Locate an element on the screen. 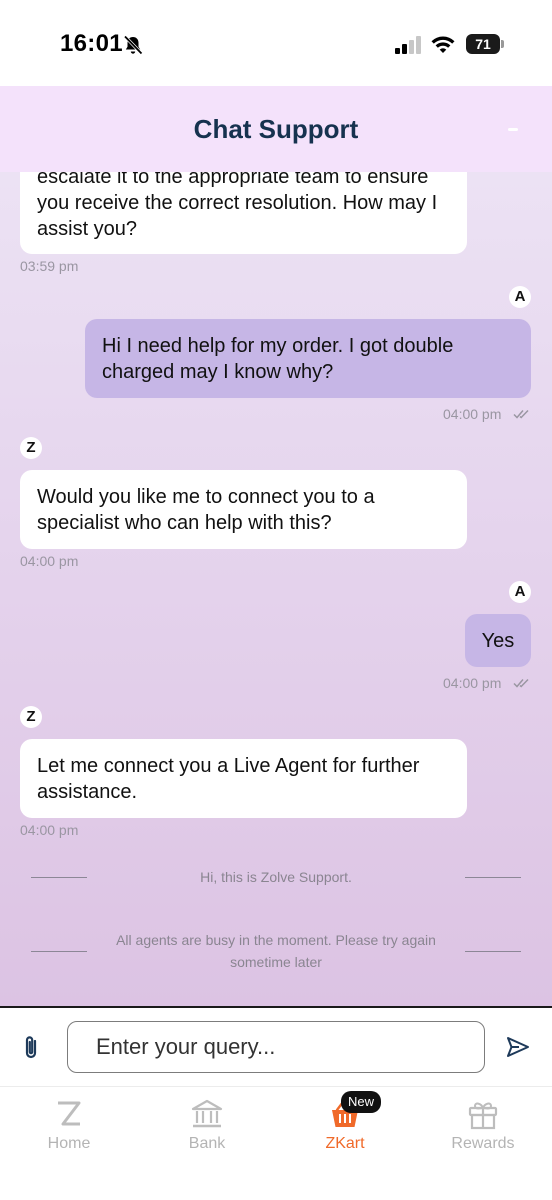 This screenshot has width=552, height=1200. message-text: Yes is located at coordinates (498, 641).